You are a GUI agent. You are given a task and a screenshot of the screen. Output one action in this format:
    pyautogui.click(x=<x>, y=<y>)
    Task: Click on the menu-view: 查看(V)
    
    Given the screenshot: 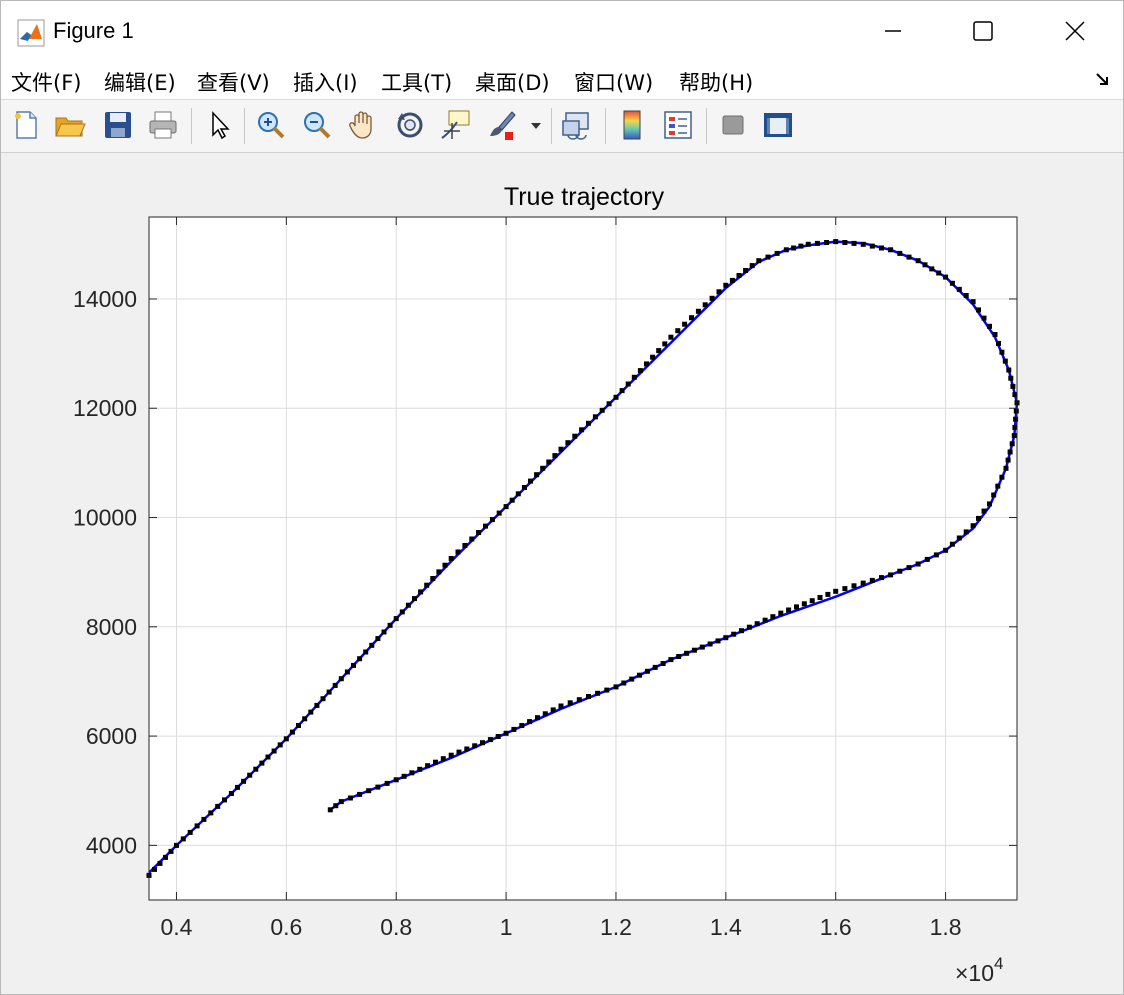 What is the action you would take?
    pyautogui.click(x=233, y=82)
    